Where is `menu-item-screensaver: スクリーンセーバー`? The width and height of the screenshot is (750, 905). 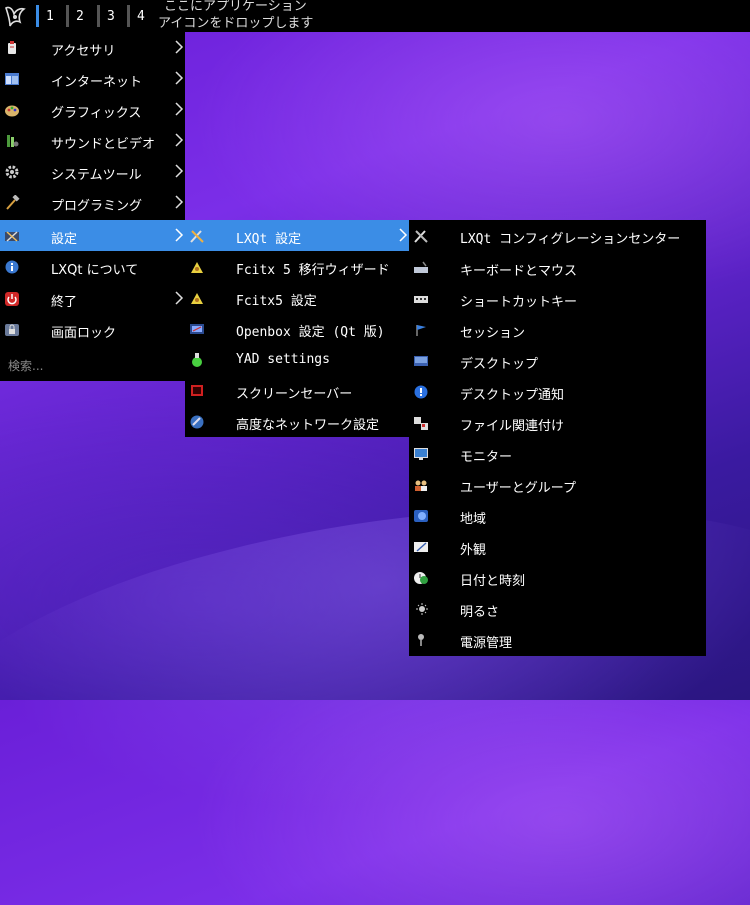
menu-item-screensaver: スクリーンセーバー is located at coordinates (297, 390).